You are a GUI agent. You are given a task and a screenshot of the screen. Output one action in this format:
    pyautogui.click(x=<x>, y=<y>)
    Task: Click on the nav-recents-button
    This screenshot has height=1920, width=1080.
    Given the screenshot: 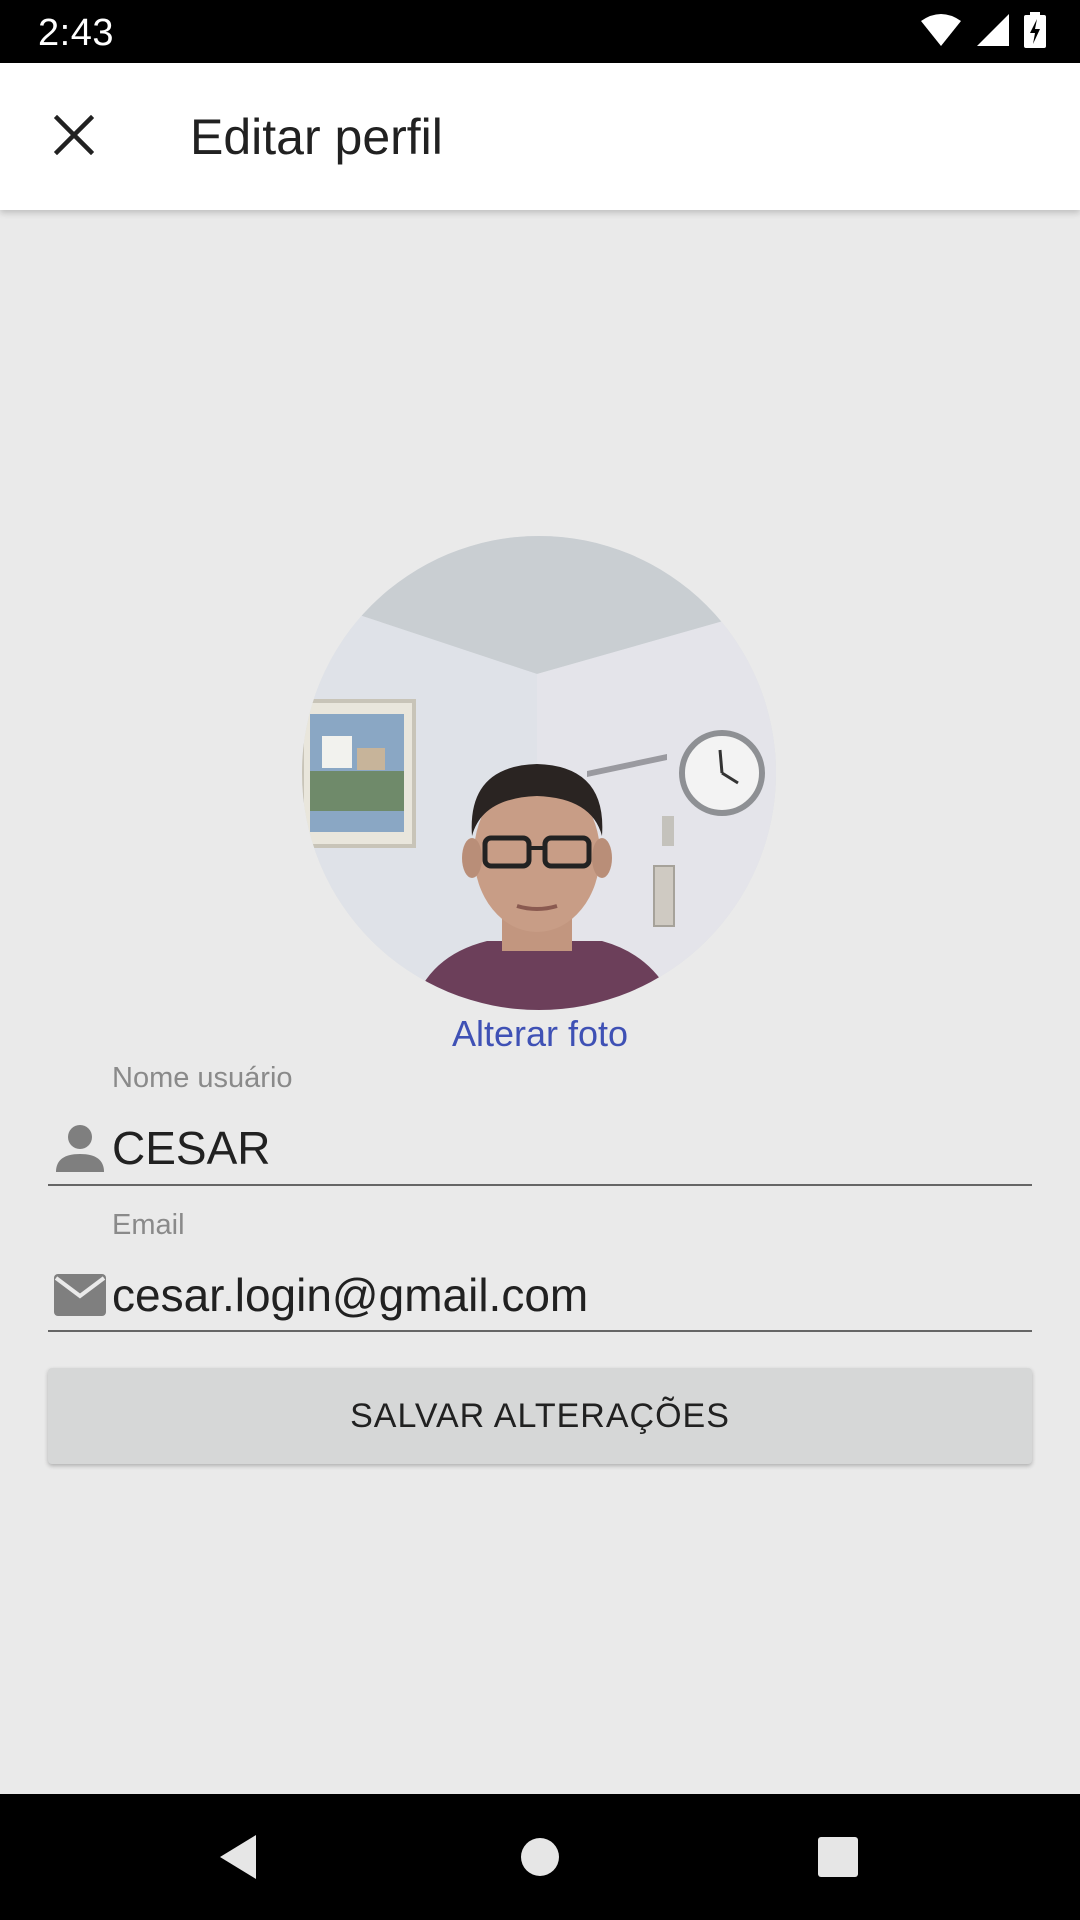 What is the action you would take?
    pyautogui.click(x=838, y=1859)
    